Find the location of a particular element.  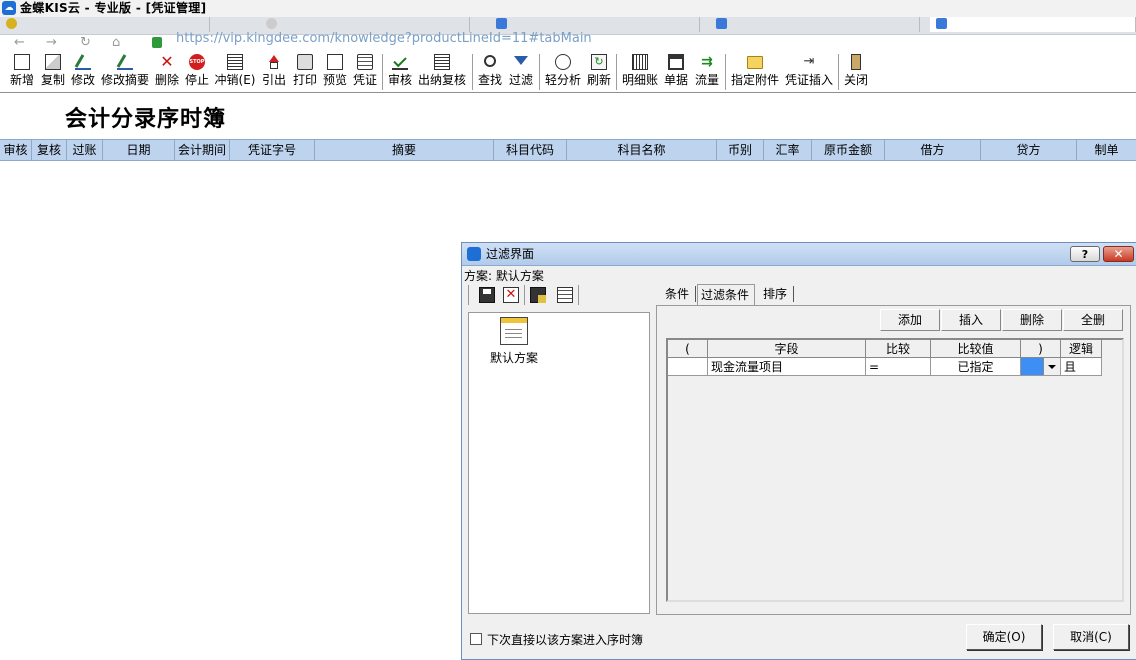

column-header-voucher-no: 凭证字号 is located at coordinates (272, 150).